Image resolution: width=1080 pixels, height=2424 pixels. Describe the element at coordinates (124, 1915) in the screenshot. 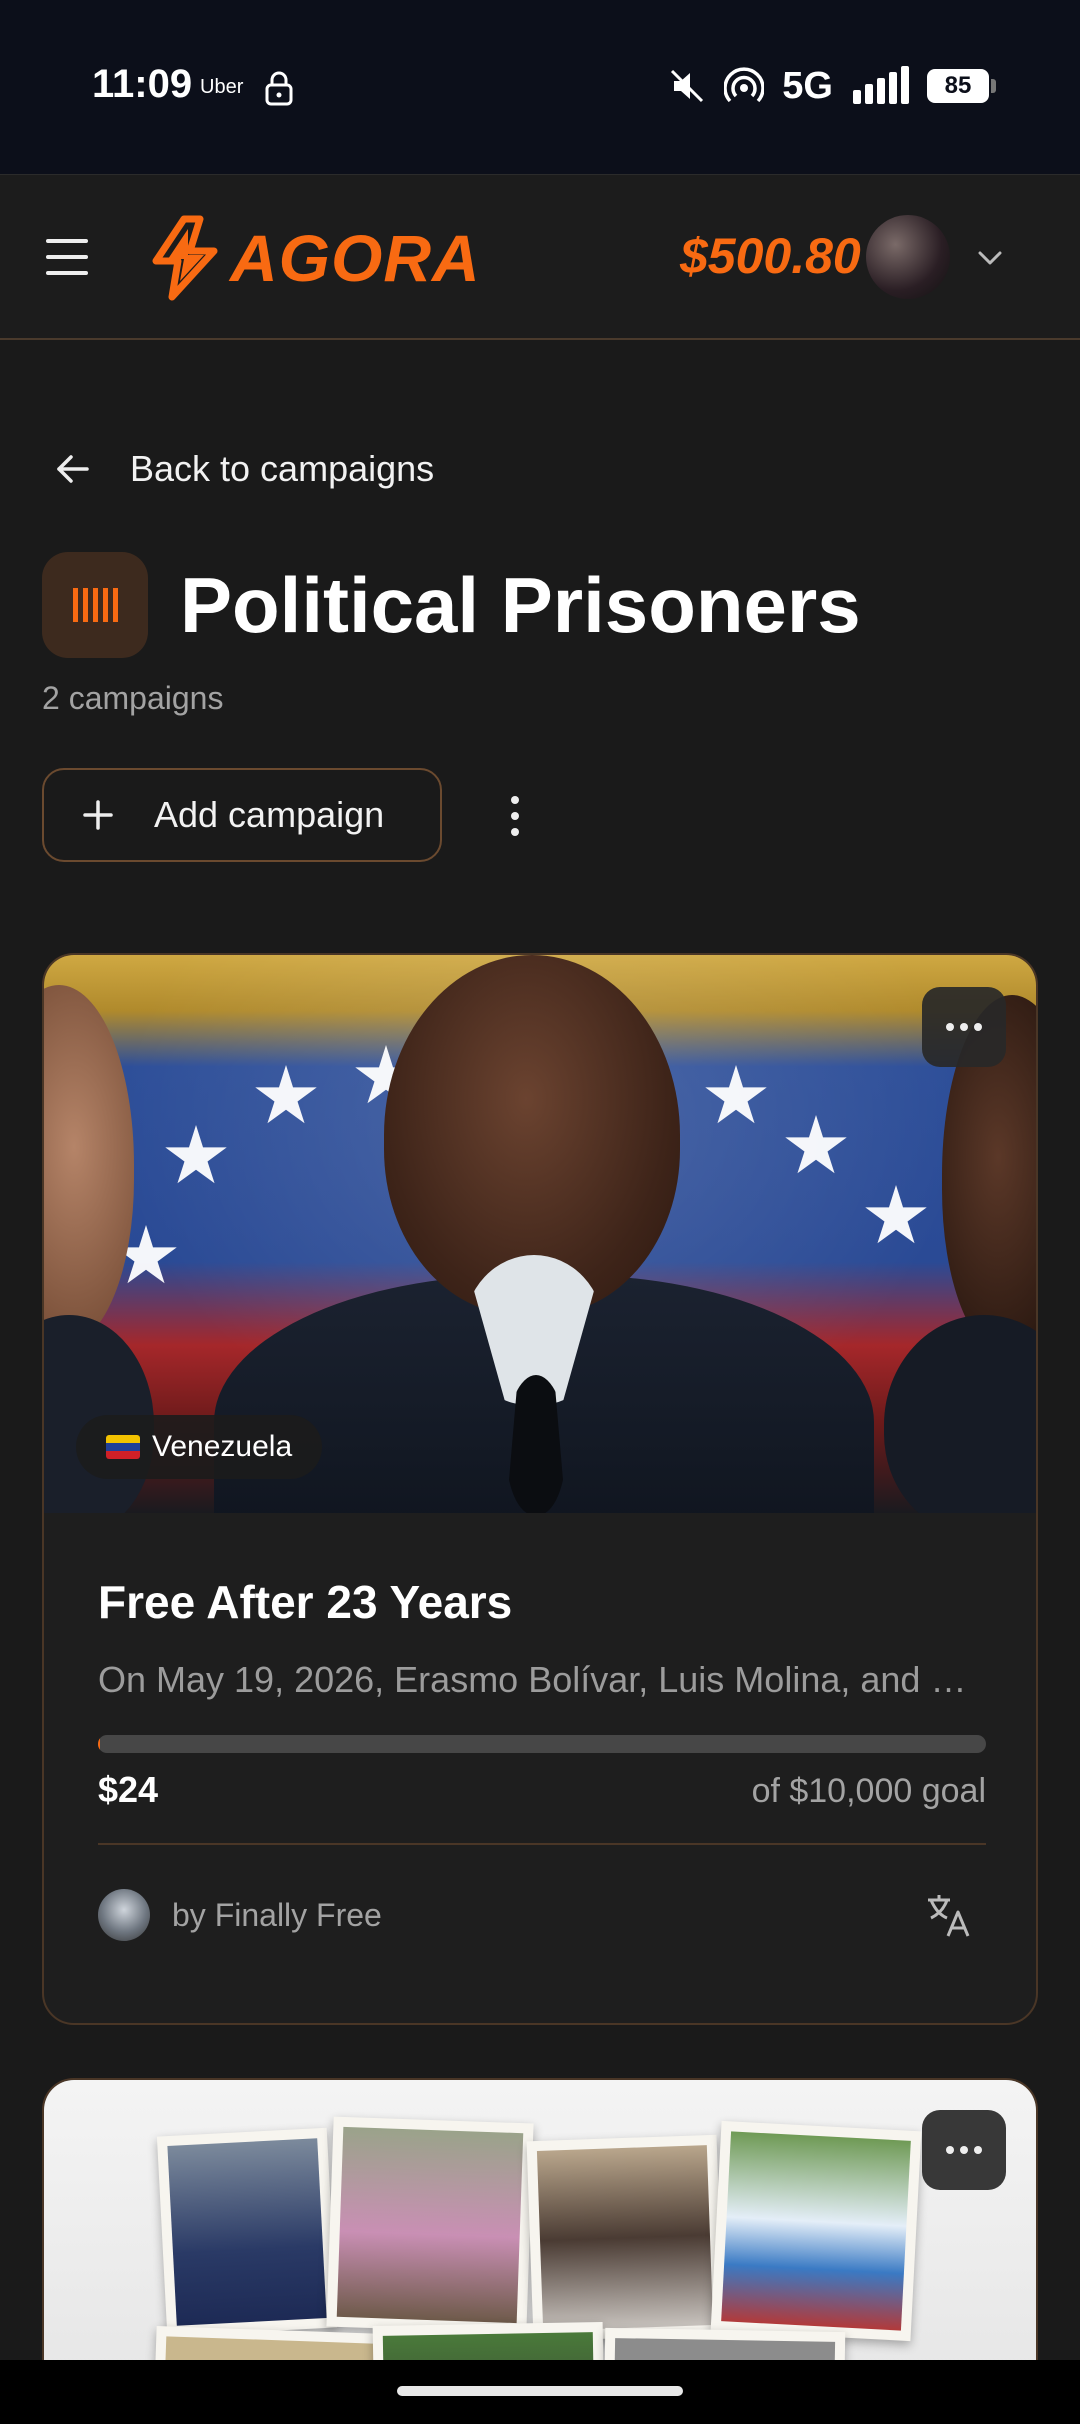

I see `author-avatar` at that location.